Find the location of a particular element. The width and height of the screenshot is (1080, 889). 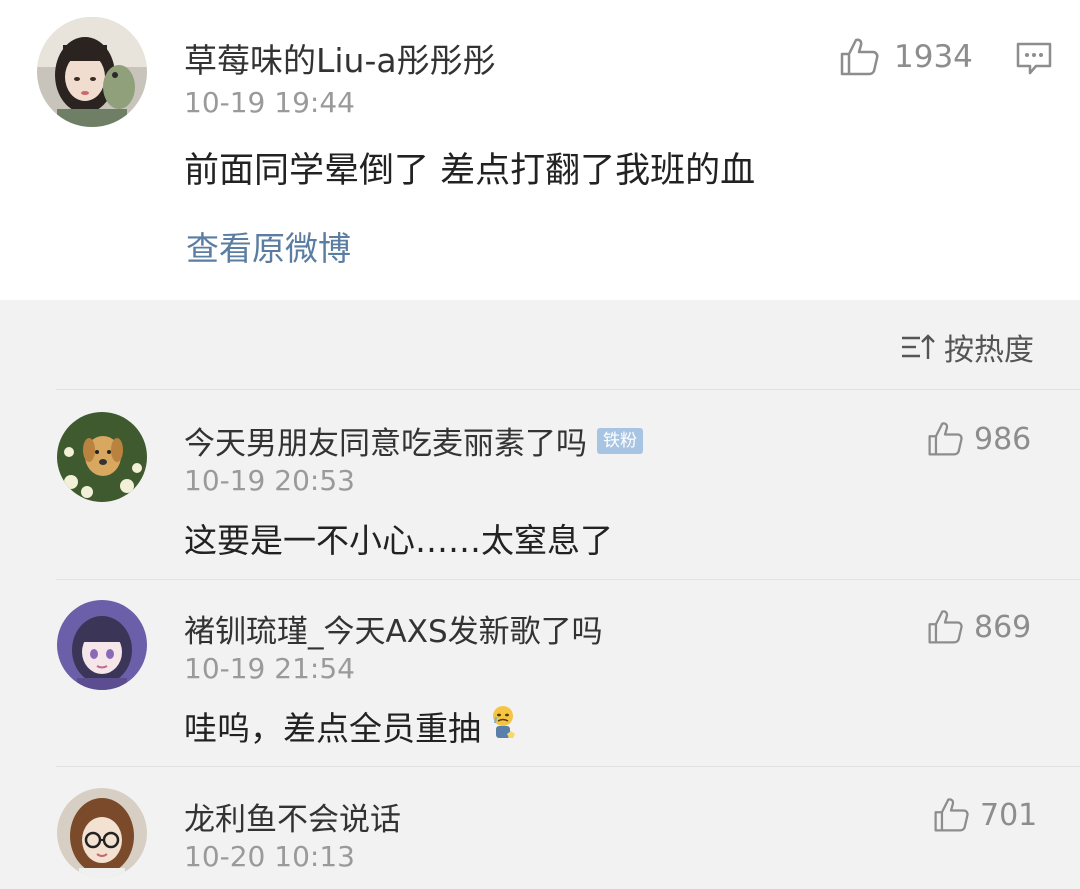

commenter-name: 褚钏琉瑾_今天AXS发新歌了吗 is located at coordinates (393, 628).